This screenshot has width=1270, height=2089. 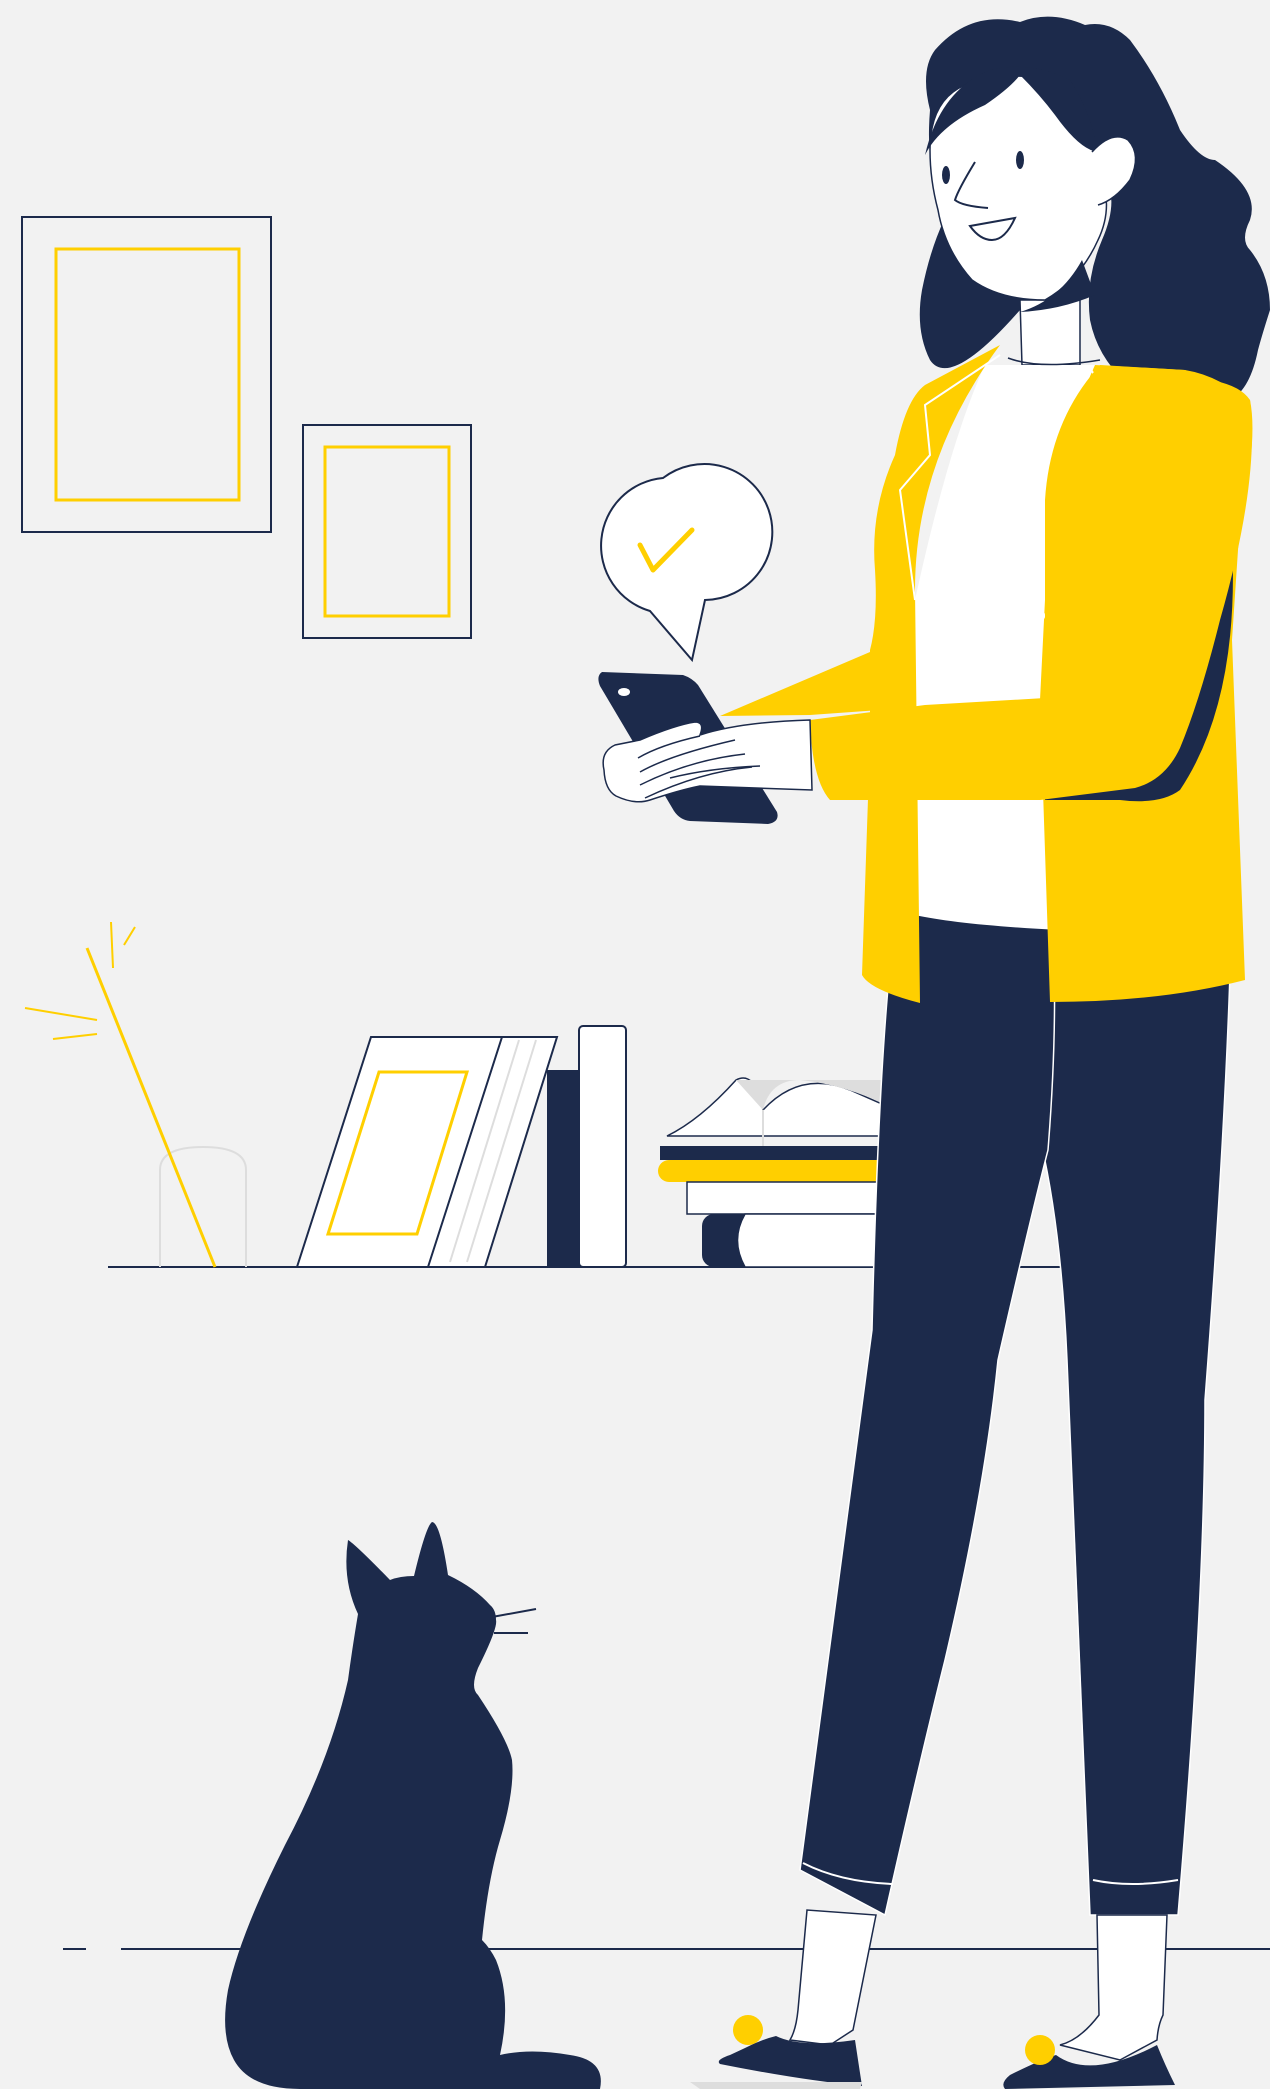 What do you see at coordinates (1040, 2050) in the screenshot?
I see `woman-shoe-back-bow` at bounding box center [1040, 2050].